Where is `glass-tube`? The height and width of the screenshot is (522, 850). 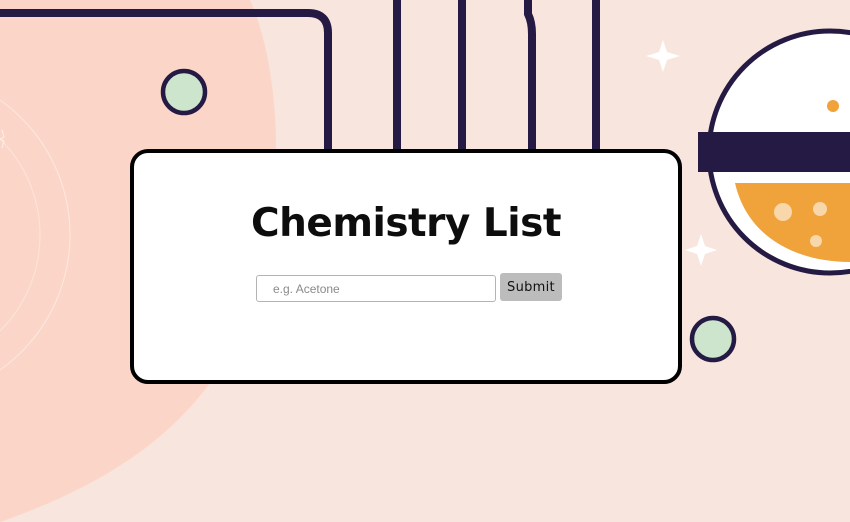
glass-tube is located at coordinates (530, 77).